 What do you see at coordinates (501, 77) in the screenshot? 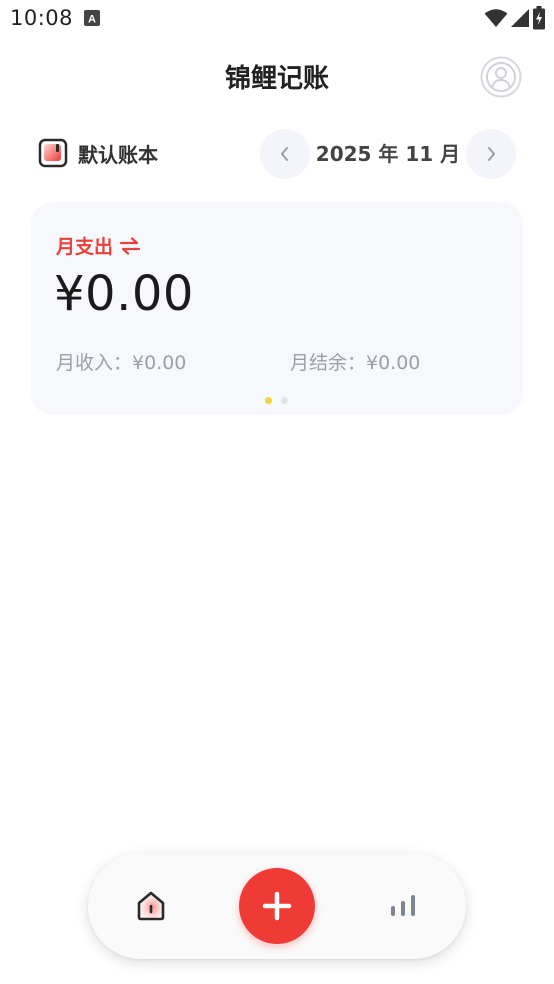
I see `user-avatar-icon` at bounding box center [501, 77].